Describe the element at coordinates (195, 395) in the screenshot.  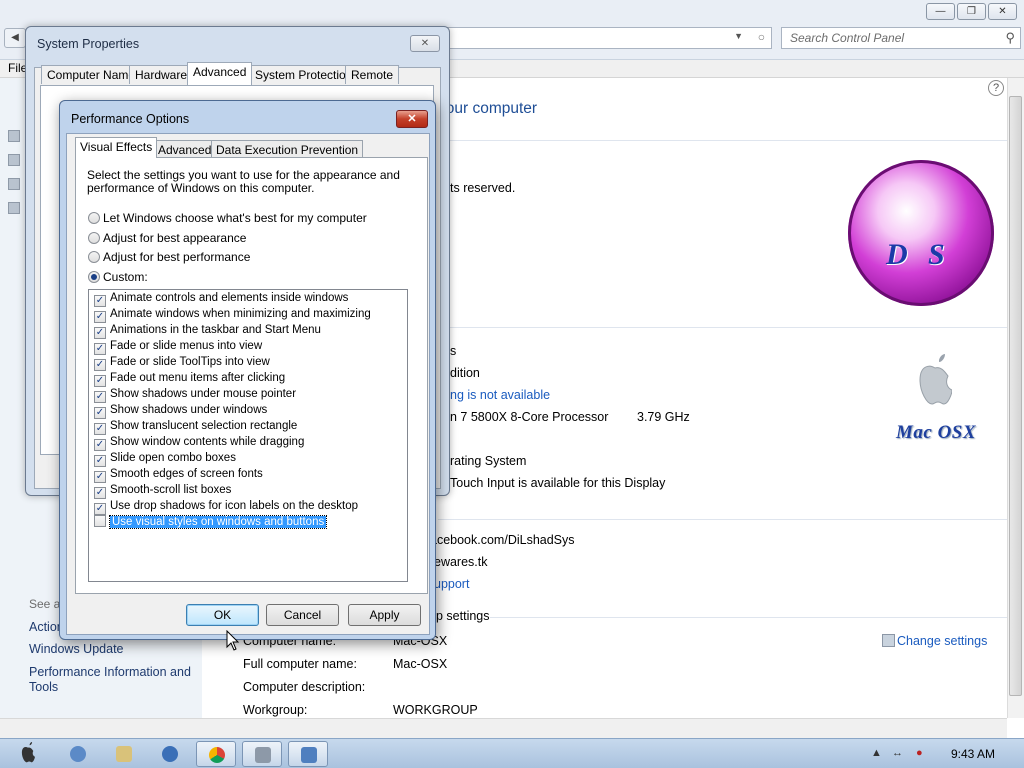
I see `list-item: ✓ Show shadows under mouse pointer` at that location.